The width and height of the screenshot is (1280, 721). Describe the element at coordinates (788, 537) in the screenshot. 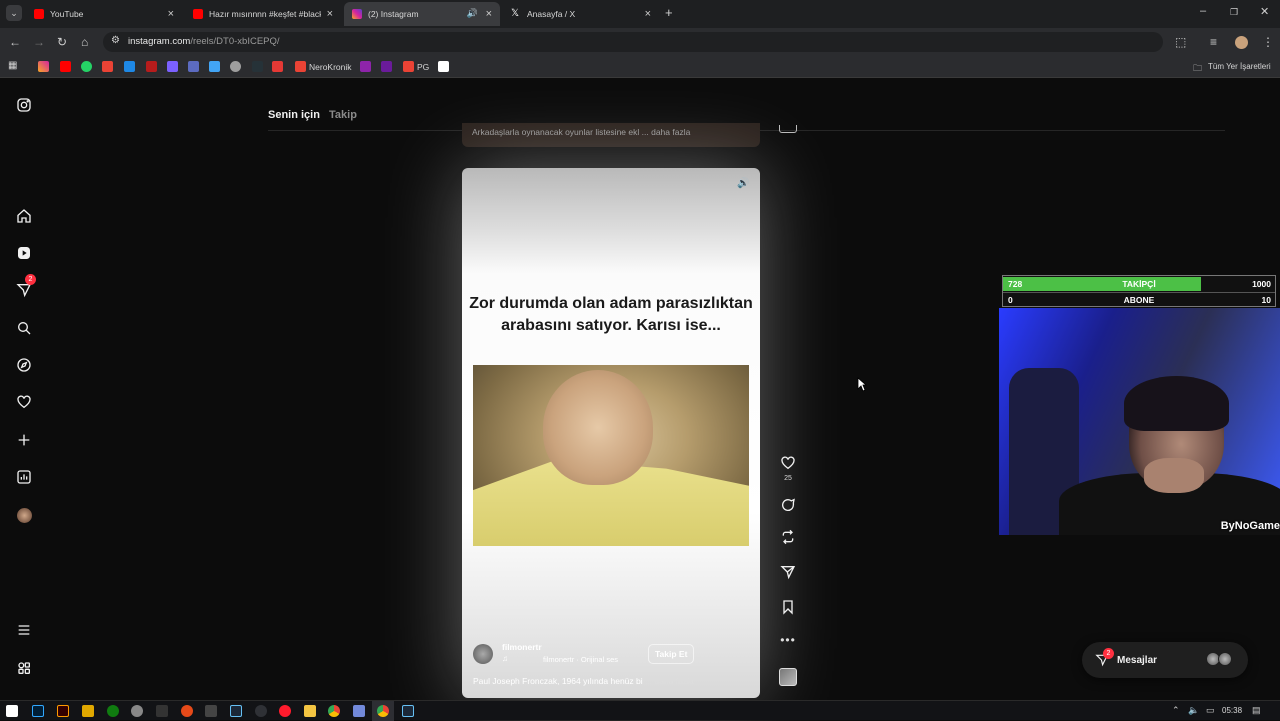

I see `remix-repost-icon` at that location.